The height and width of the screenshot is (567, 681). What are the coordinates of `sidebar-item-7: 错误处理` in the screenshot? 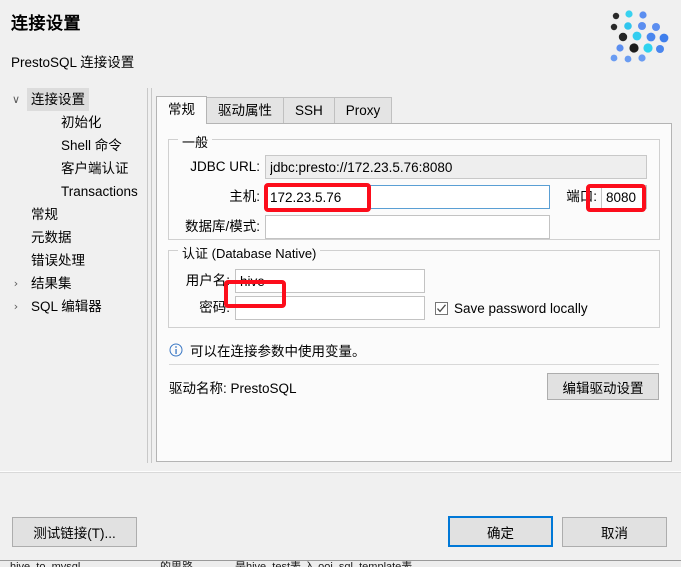 It's located at (71, 260).